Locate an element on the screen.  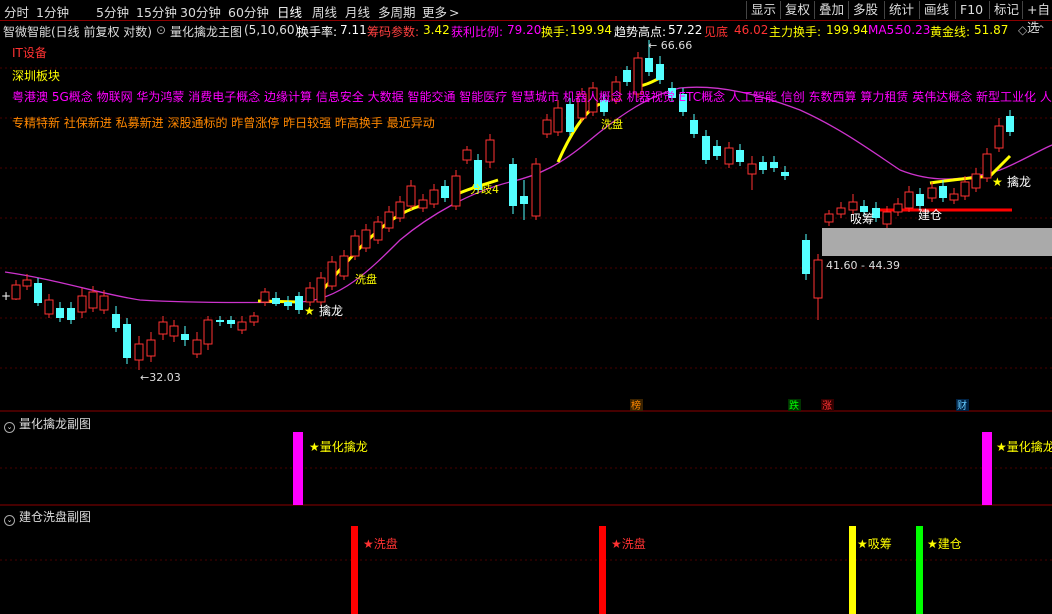
high-price-label: ← 66.66 is located at coordinates (670, 45).